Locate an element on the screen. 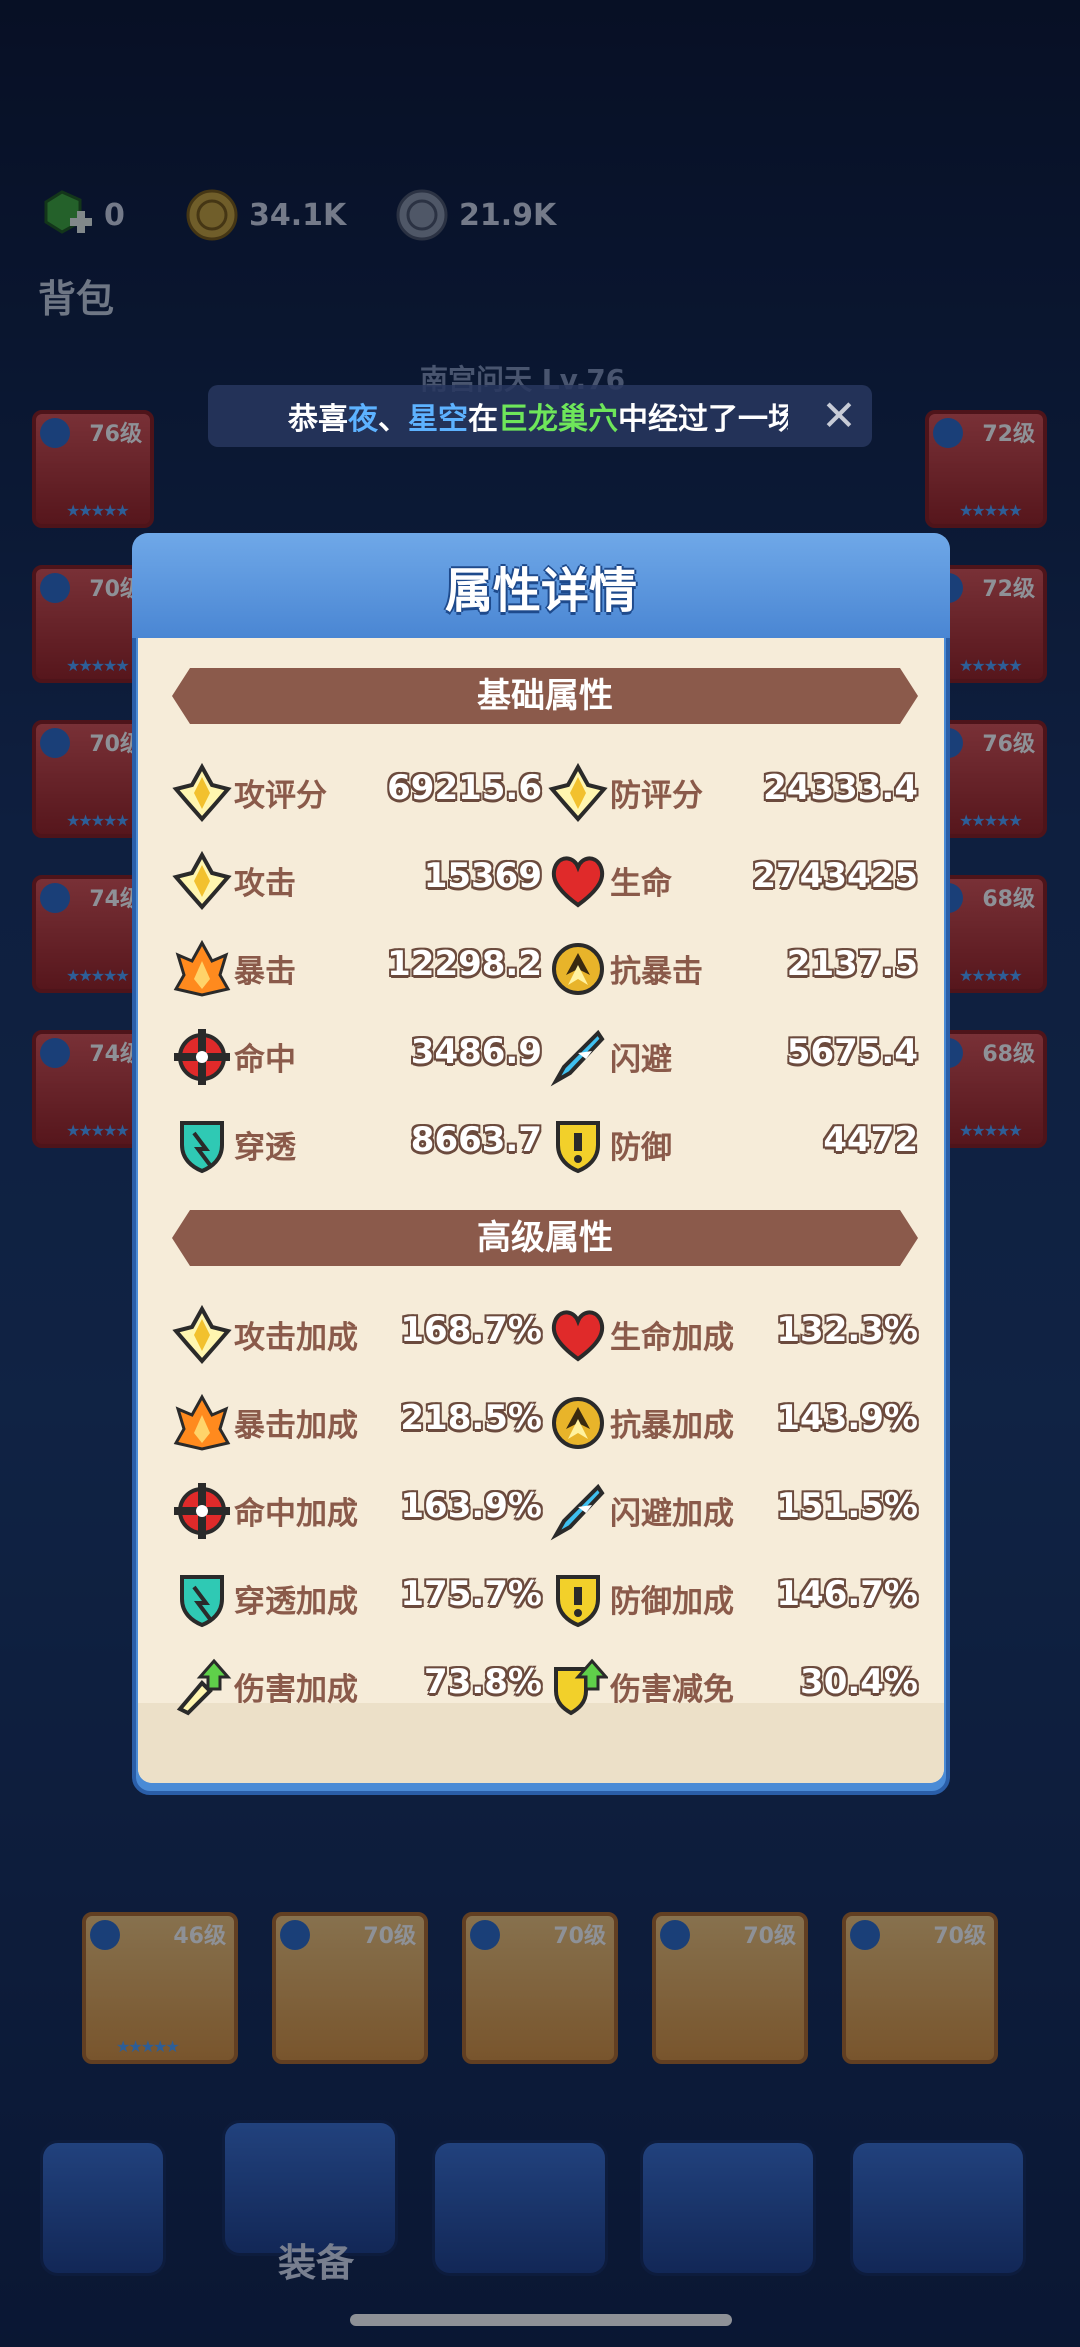 The height and width of the screenshot is (2347, 1080). stat-label: 闪避 is located at coordinates (641, 1060).